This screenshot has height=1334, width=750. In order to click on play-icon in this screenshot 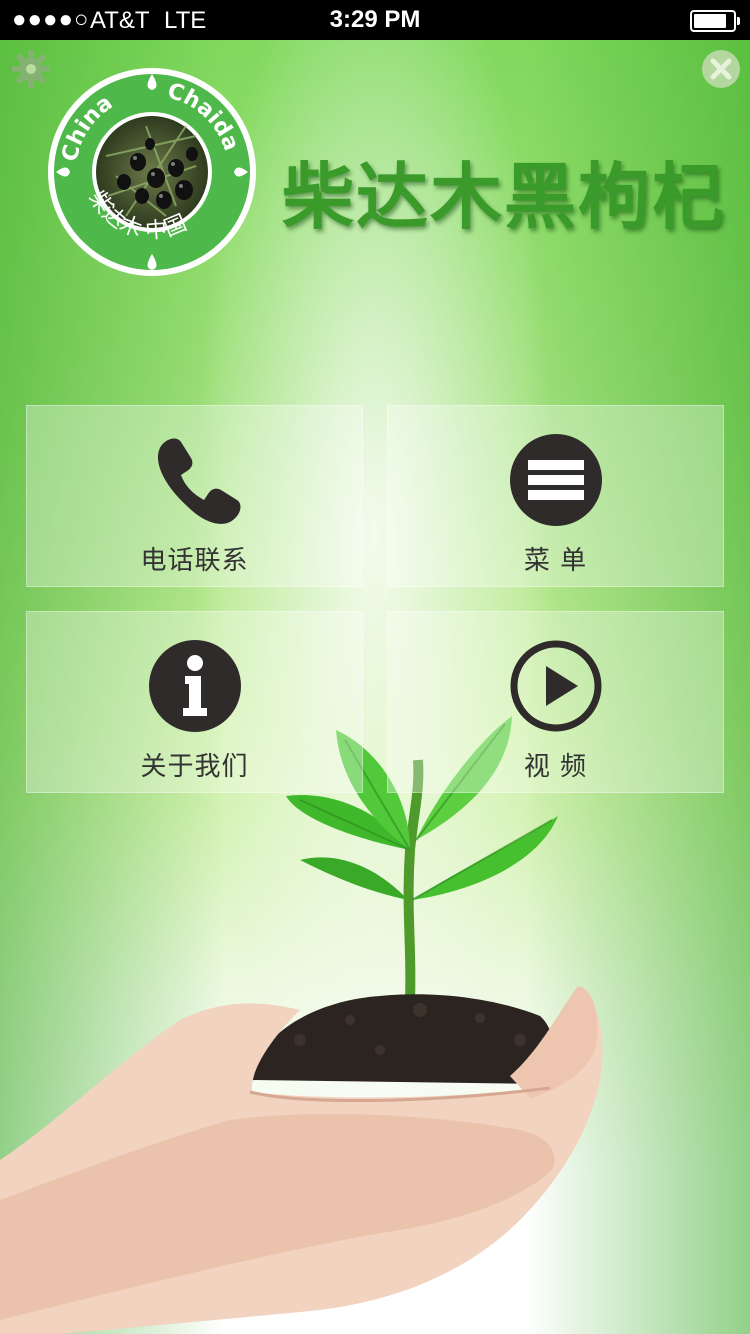, I will do `click(555, 686)`.